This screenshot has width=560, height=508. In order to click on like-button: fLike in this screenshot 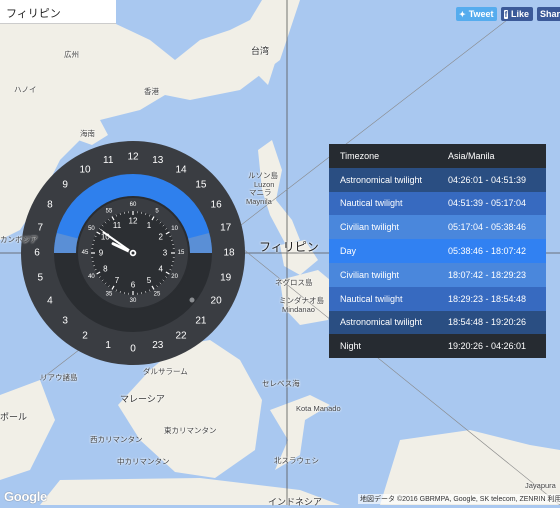, I will do `click(517, 14)`.